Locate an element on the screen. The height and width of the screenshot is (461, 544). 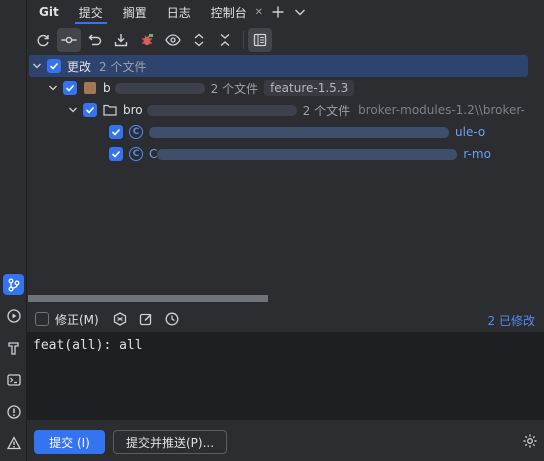
build-hammer-icon is located at coordinates (13, 347).